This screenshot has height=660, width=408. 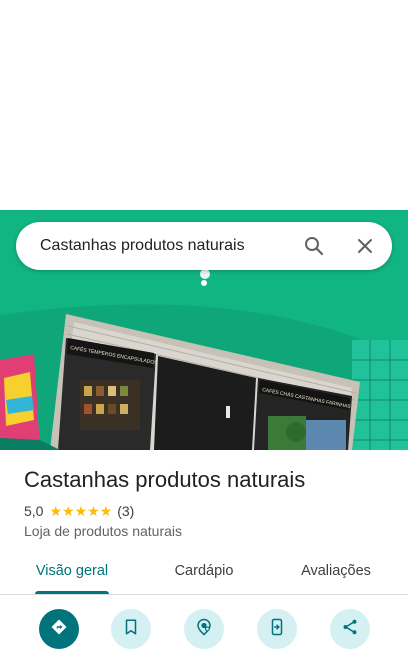 I want to click on rating-row: 5,0 ★★★★★ (3), so click(x=79, y=511).